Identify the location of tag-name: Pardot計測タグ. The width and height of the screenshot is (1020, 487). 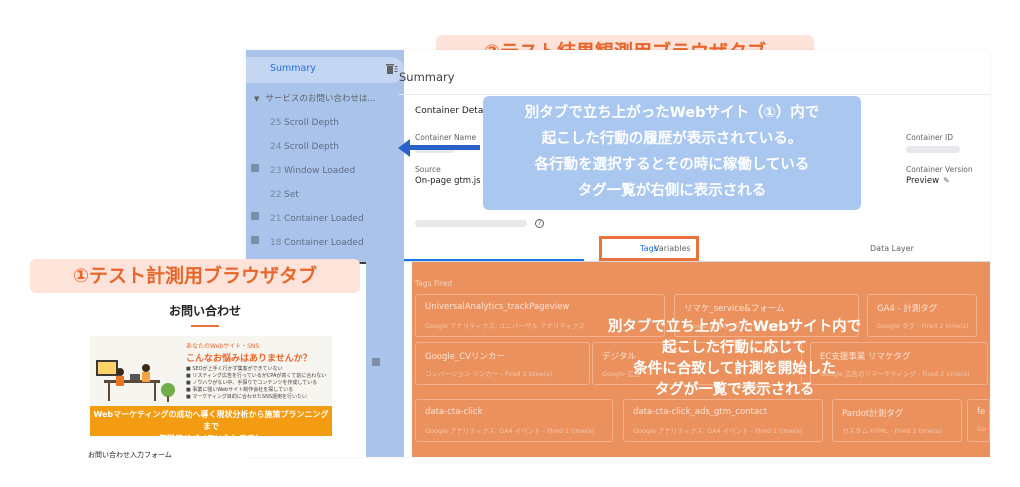
(873, 414).